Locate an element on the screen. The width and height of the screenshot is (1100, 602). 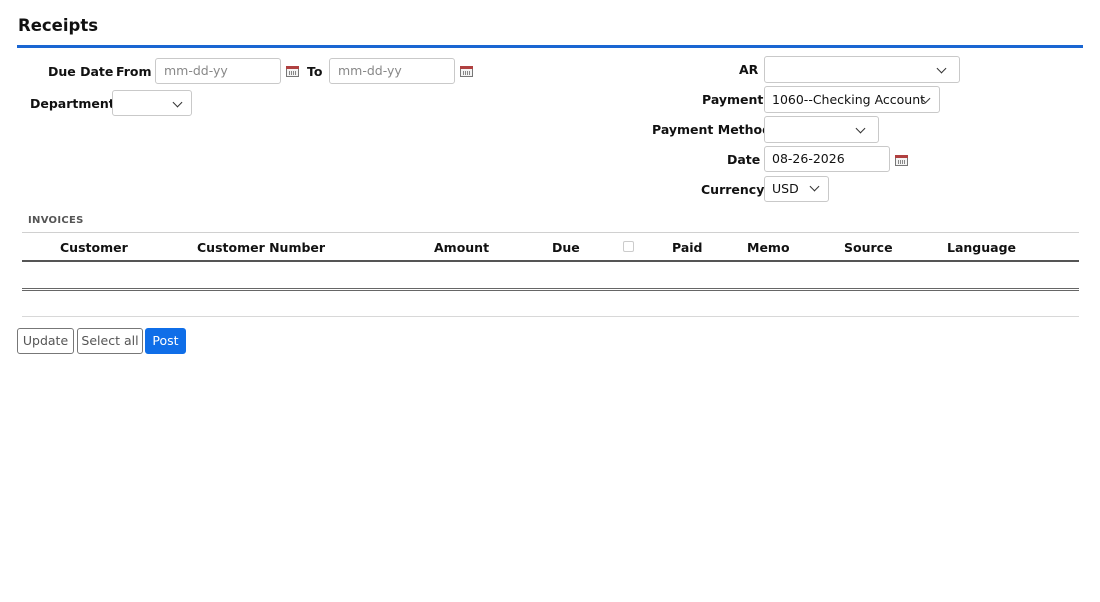
select-all-checkbox is located at coordinates (628, 246).